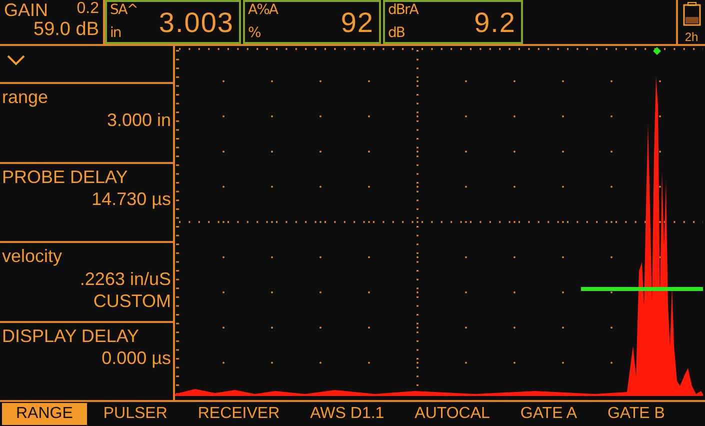 This screenshot has width=705, height=426. Describe the element at coordinates (263, 10) in the screenshot. I see `reading-label: A%A` at that location.